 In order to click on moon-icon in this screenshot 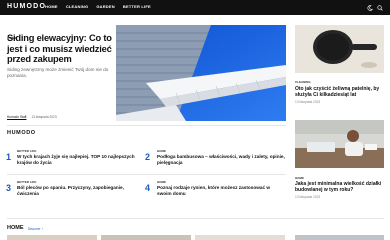, I will do `click(369, 7)`.